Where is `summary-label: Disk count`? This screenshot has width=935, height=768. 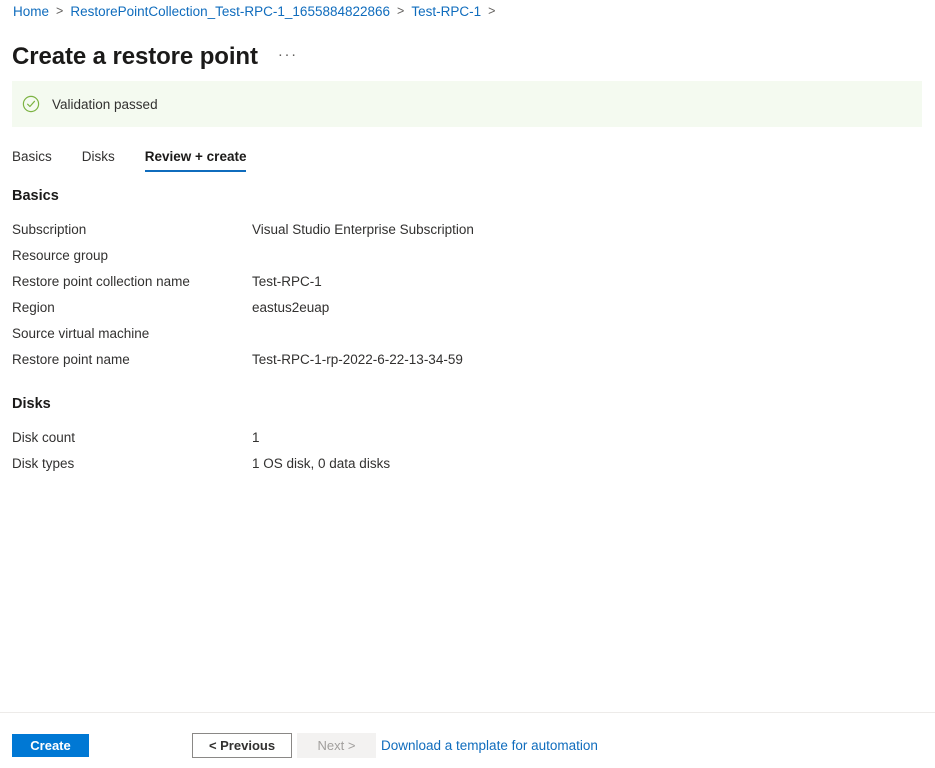 summary-label: Disk count is located at coordinates (44, 437).